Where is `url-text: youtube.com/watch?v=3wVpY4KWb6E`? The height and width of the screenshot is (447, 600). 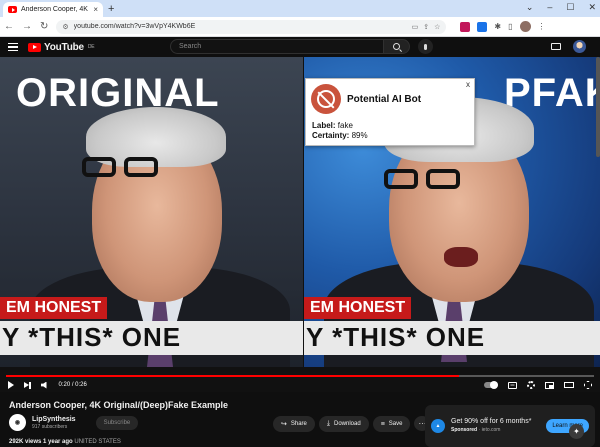
url-text: youtube.com/watch?v=3wVpY4KWb6E is located at coordinates (134, 26).